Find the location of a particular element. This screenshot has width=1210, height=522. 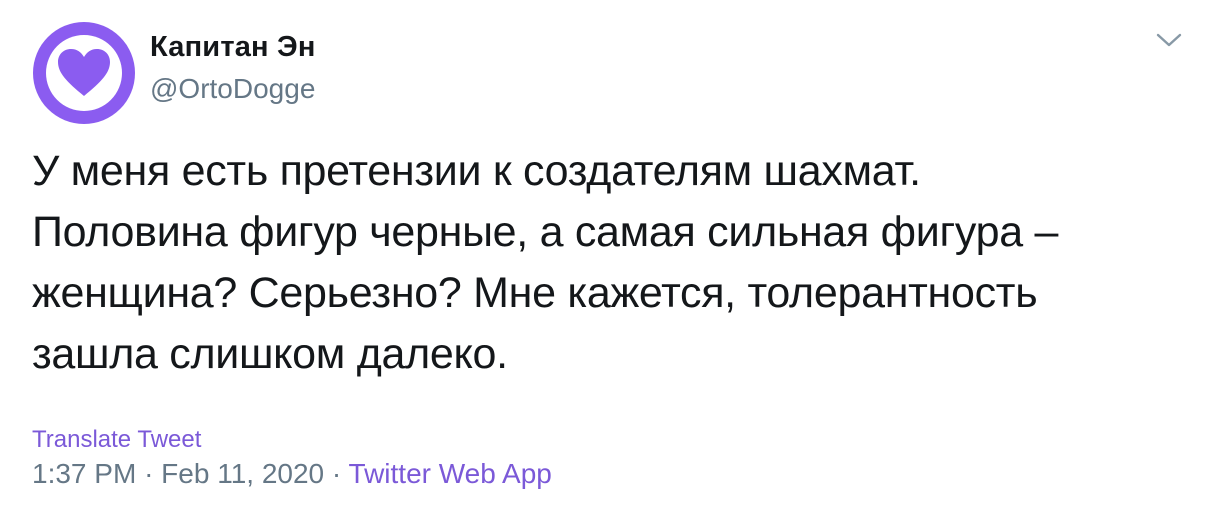

avatar-inner is located at coordinates (84, 73).